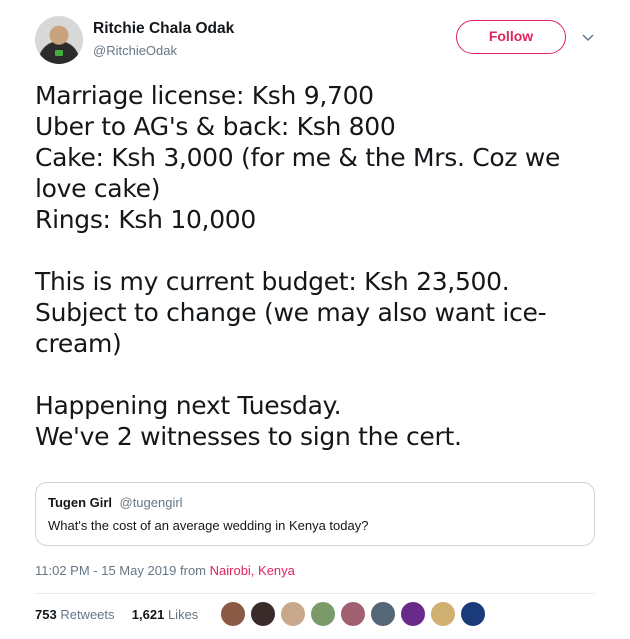 This screenshot has height=639, width=630. Describe the element at coordinates (80, 502) in the screenshot. I see `quoted-tweet-name: Tugen Girl` at that location.